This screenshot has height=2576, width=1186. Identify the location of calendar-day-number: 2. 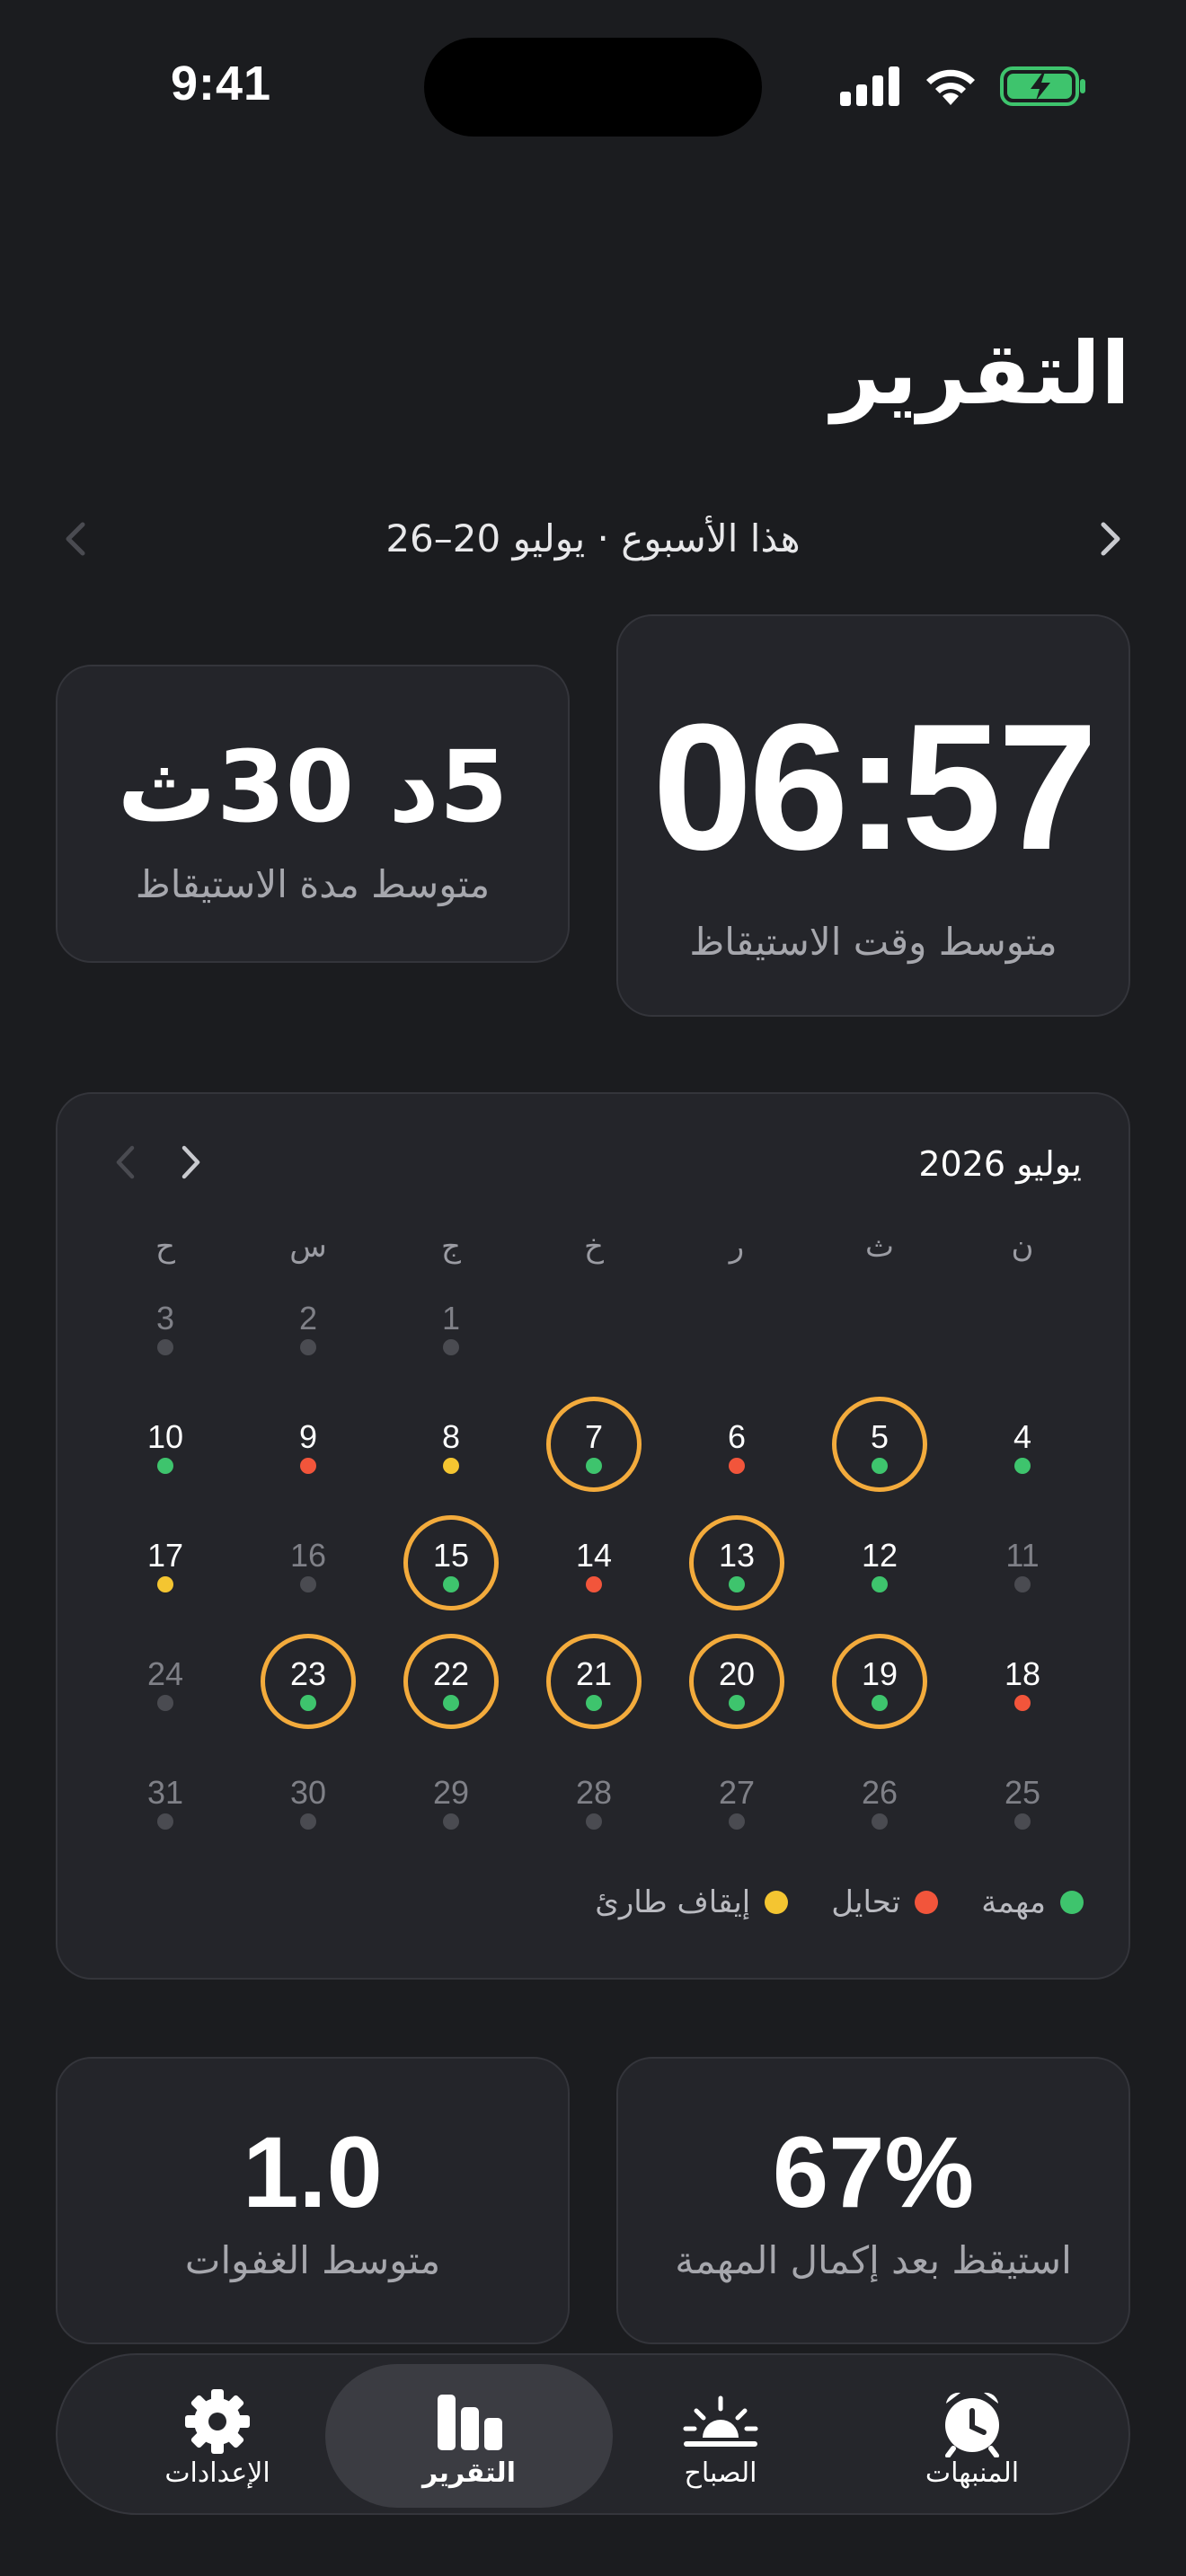
(308, 1318).